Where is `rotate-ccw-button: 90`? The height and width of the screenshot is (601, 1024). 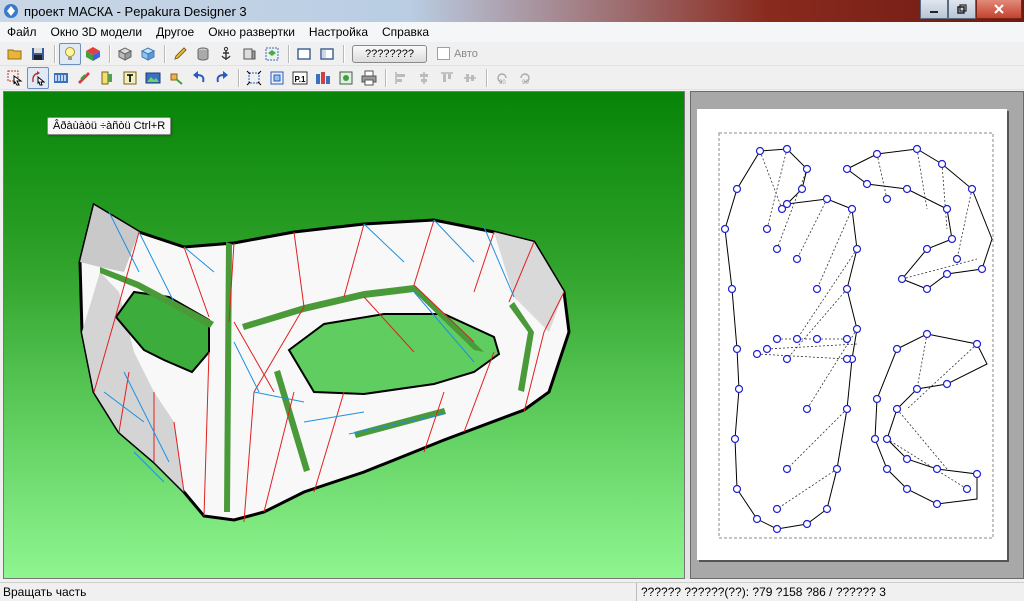 rotate-ccw-button: 90 is located at coordinates (502, 78).